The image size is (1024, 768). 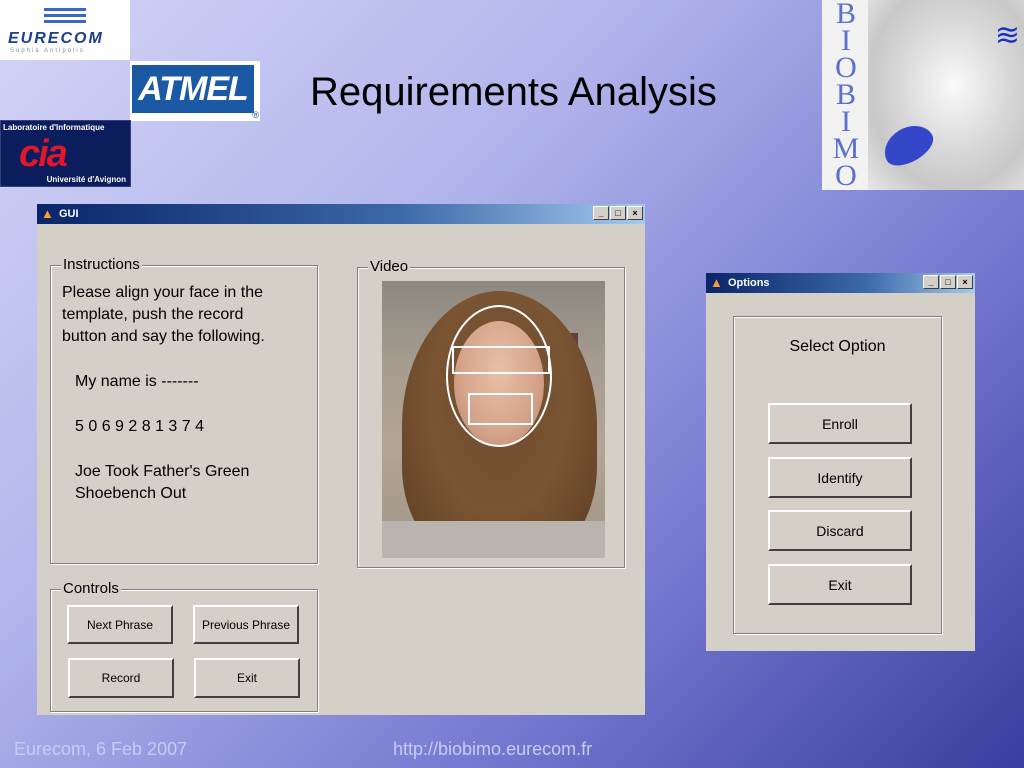 What do you see at coordinates (840, 477) in the screenshot?
I see `identify-button: Identify` at bounding box center [840, 477].